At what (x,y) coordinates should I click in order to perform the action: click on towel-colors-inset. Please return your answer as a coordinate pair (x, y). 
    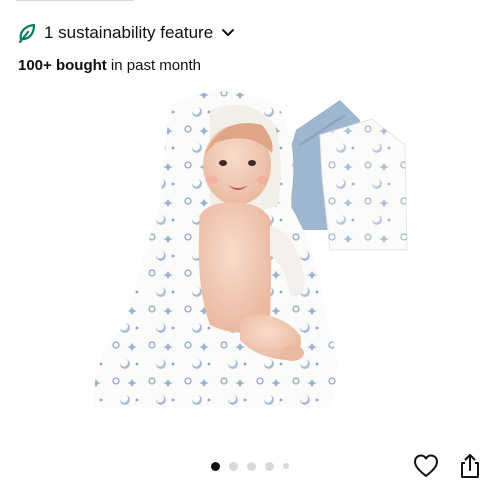
    Looking at the image, I should click on (349, 175).